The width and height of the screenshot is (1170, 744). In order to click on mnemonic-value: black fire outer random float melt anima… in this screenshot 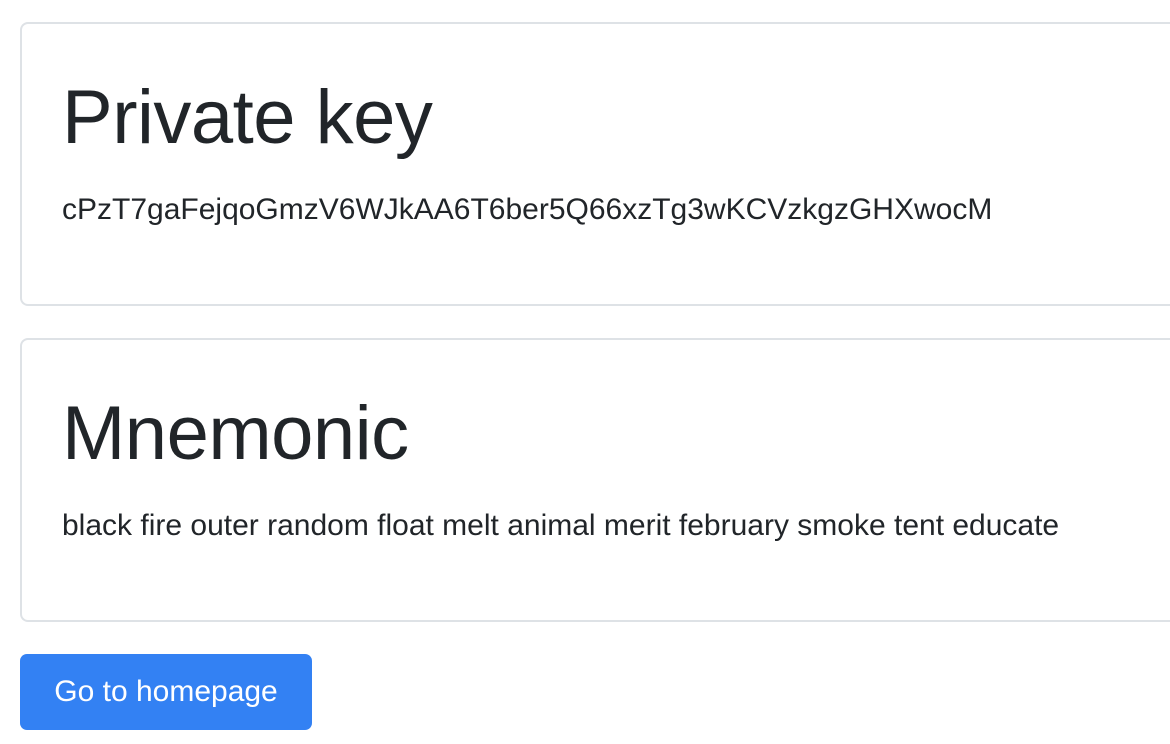, I will do `click(561, 525)`.